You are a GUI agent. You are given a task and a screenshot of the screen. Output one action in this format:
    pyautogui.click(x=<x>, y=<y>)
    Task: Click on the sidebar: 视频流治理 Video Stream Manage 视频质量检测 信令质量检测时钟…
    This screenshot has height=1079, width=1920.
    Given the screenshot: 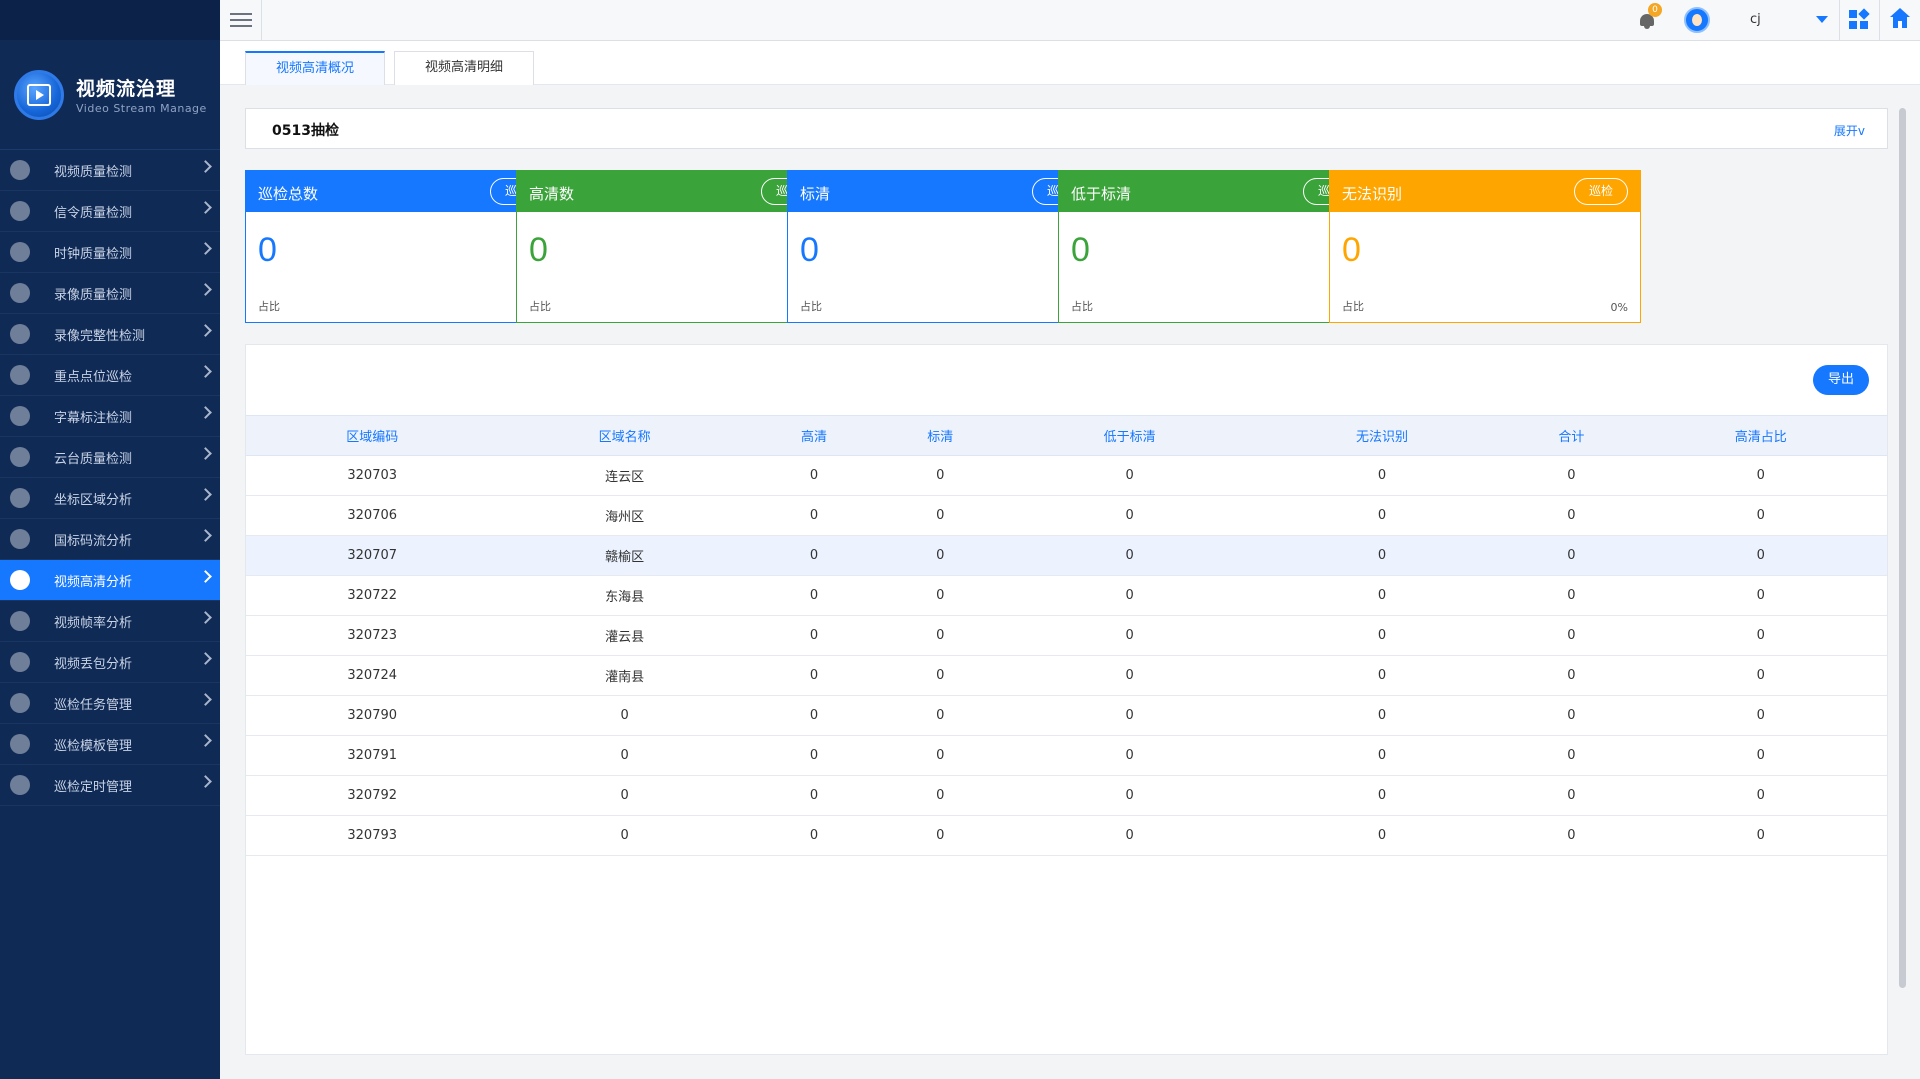 What is the action you would take?
    pyautogui.click(x=110, y=539)
    